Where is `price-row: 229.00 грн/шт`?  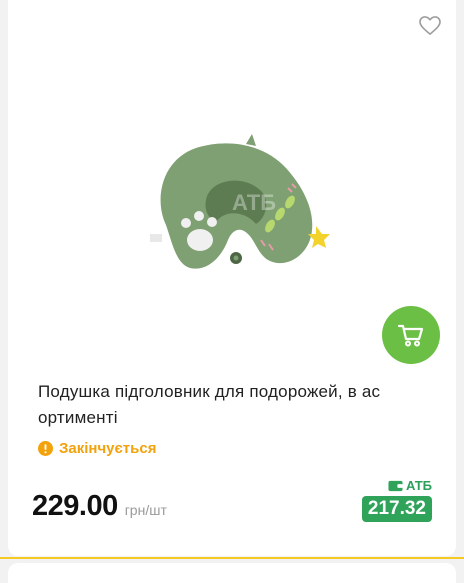 price-row: 229.00 грн/шт is located at coordinates (99, 506).